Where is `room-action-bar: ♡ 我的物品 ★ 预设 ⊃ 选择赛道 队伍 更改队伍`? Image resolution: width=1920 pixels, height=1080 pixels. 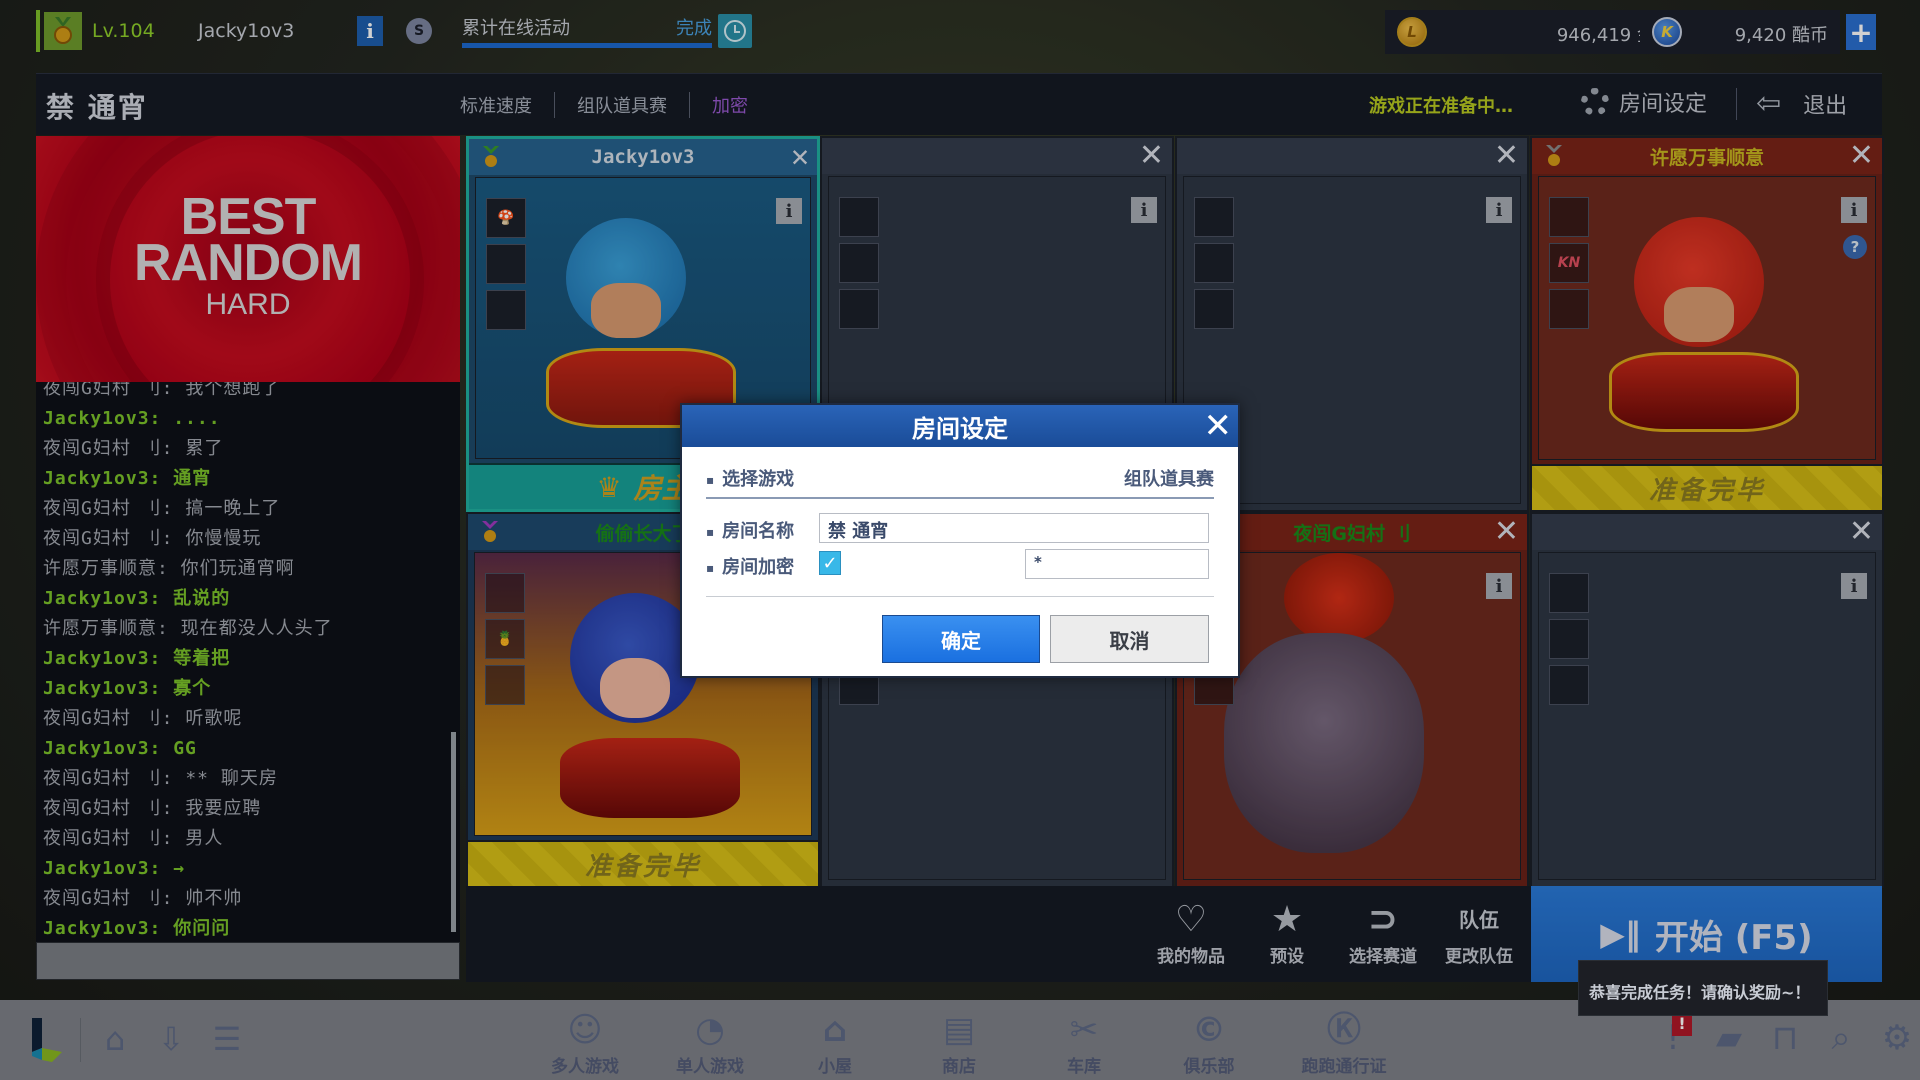
room-action-bar: ♡ 我的物品 ★ 预设 ⊃ 选择赛道 队伍 更改队伍 is located at coordinates (998, 934).